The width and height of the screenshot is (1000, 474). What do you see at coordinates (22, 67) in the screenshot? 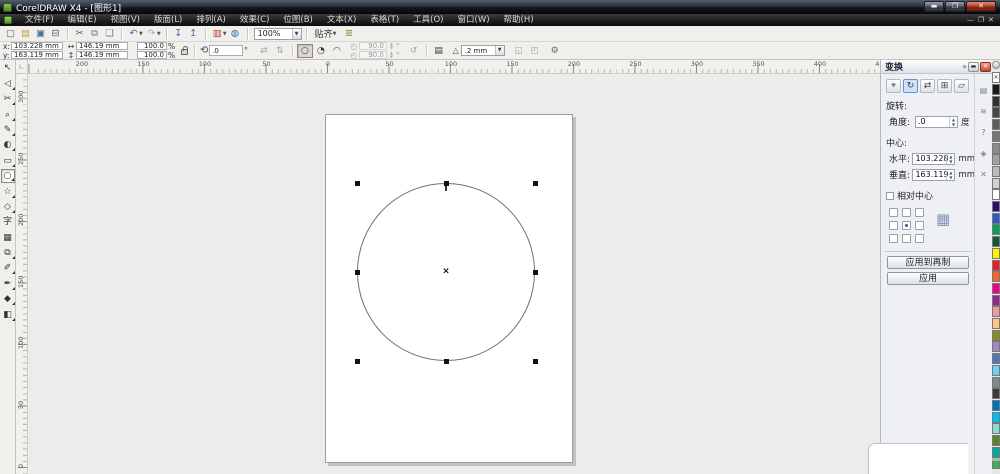
I see `ruler-origin-icon: ∟` at bounding box center [22, 67].